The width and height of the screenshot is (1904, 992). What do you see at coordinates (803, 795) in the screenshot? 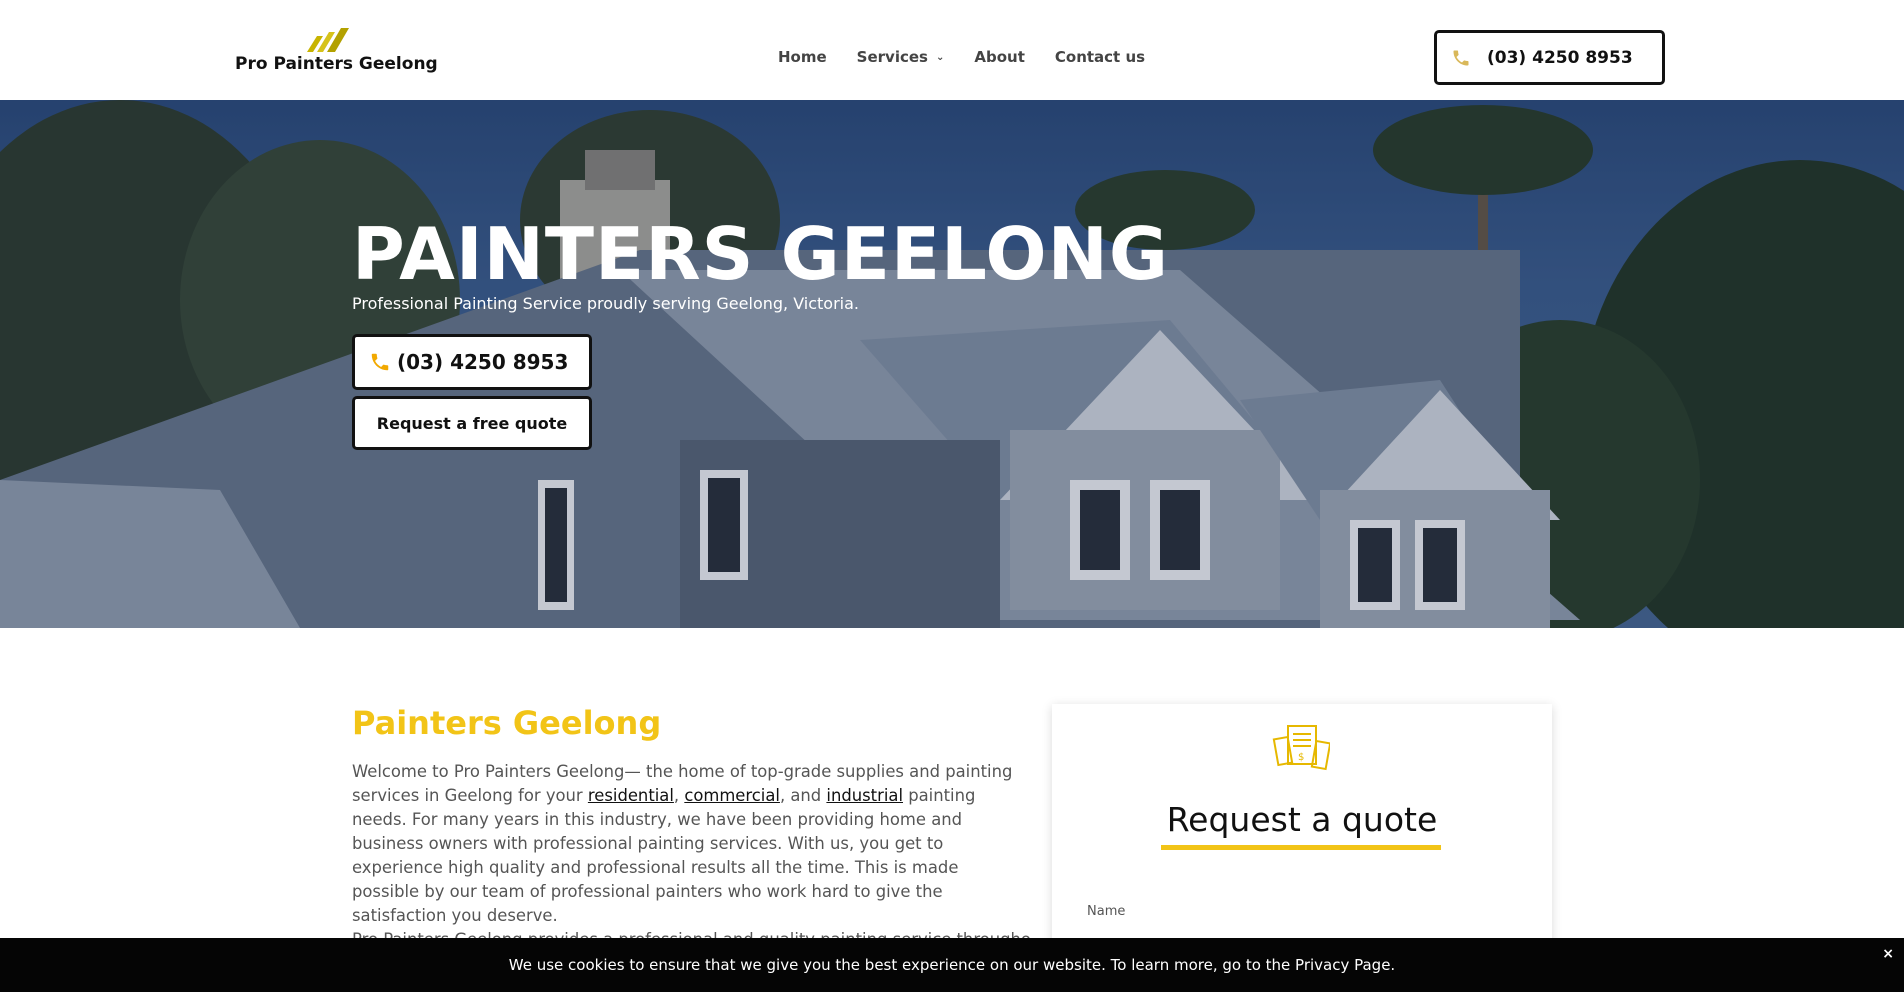
I see `intro-sep-2: , and` at bounding box center [803, 795].